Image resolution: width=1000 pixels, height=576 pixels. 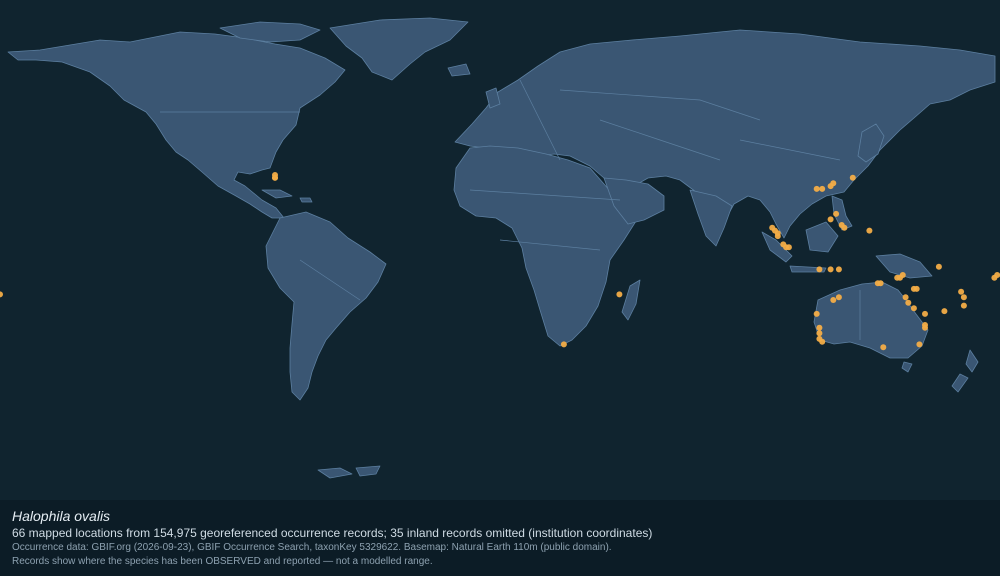 I want to click on landmass-borneo, so click(x=822, y=237).